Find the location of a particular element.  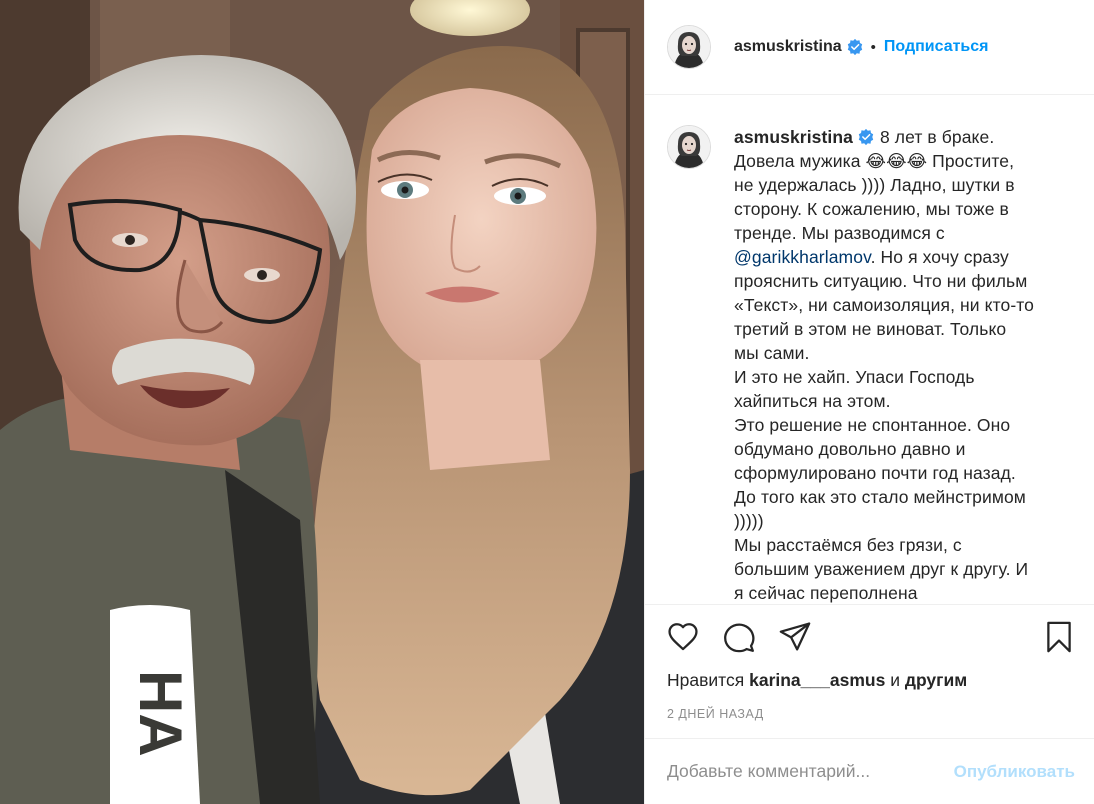

caption-line: большим уважением друг к другу. И is located at coordinates (881, 569).